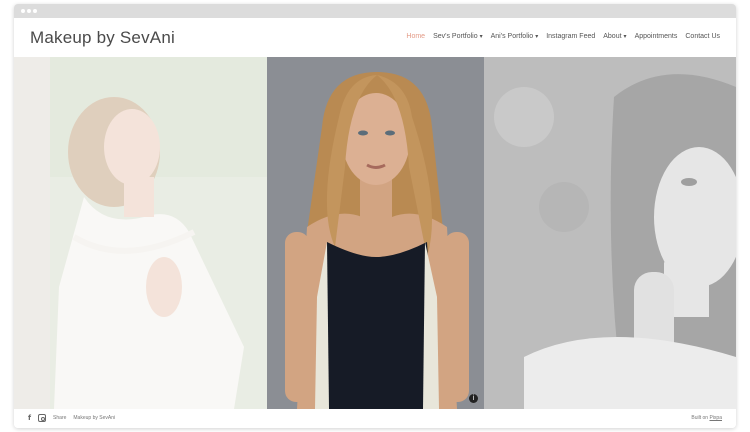 The width and height of the screenshot is (750, 432). I want to click on browser-chrome, so click(375, 11).